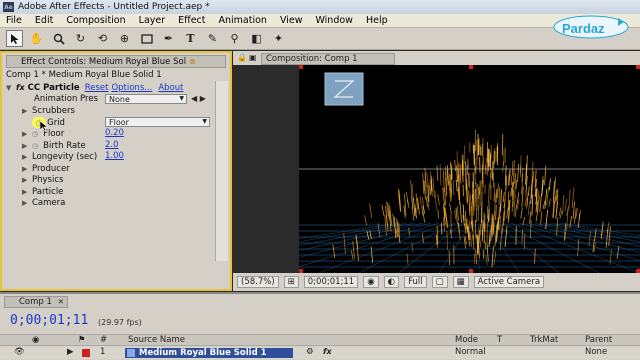  Describe the element at coordinates (19, 352) in the screenshot. I see `eye-icon: 👁` at that location.